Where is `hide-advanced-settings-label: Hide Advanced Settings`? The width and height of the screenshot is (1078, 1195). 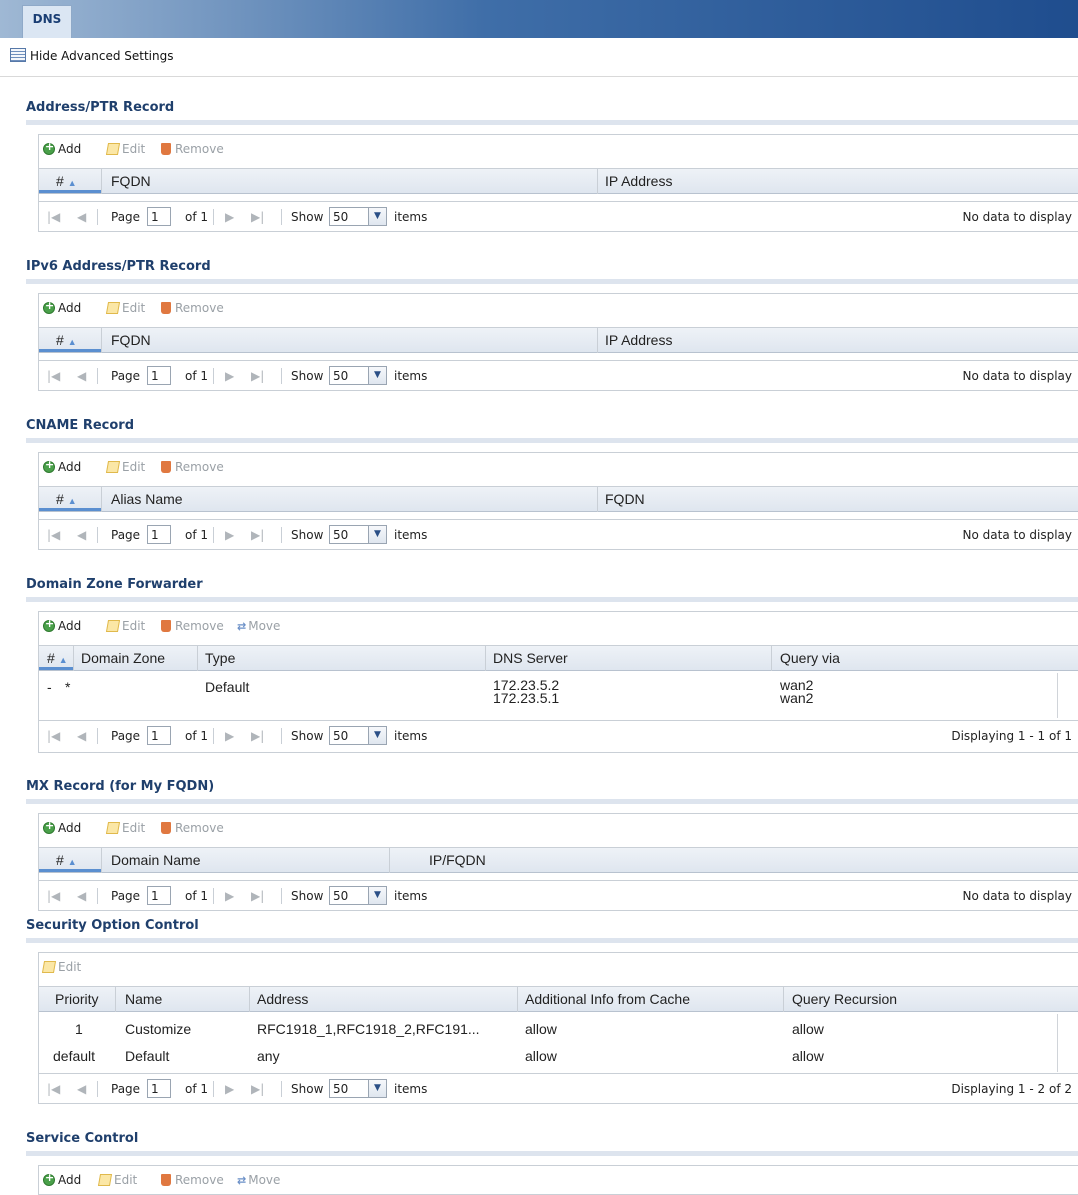 hide-advanced-settings-label: Hide Advanced Settings is located at coordinates (102, 56).